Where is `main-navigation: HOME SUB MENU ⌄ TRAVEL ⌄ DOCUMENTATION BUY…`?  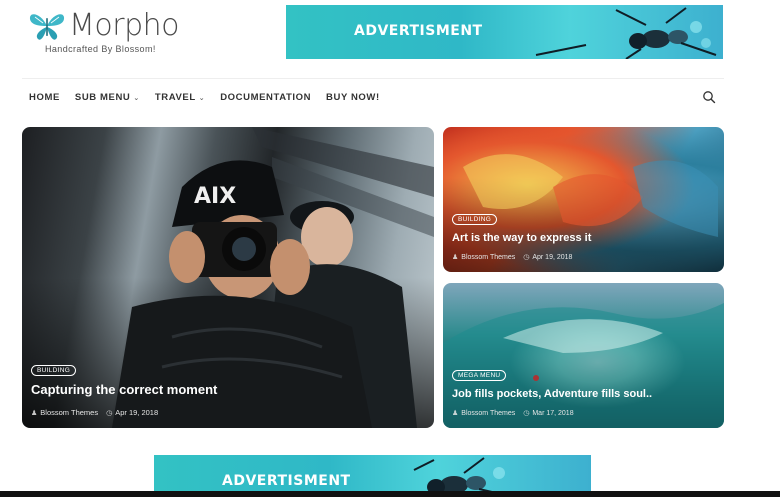
main-navigation: HOME SUB MENU ⌄ TRAVEL ⌄ DOCUMENTATION BUY… is located at coordinates (212, 97).